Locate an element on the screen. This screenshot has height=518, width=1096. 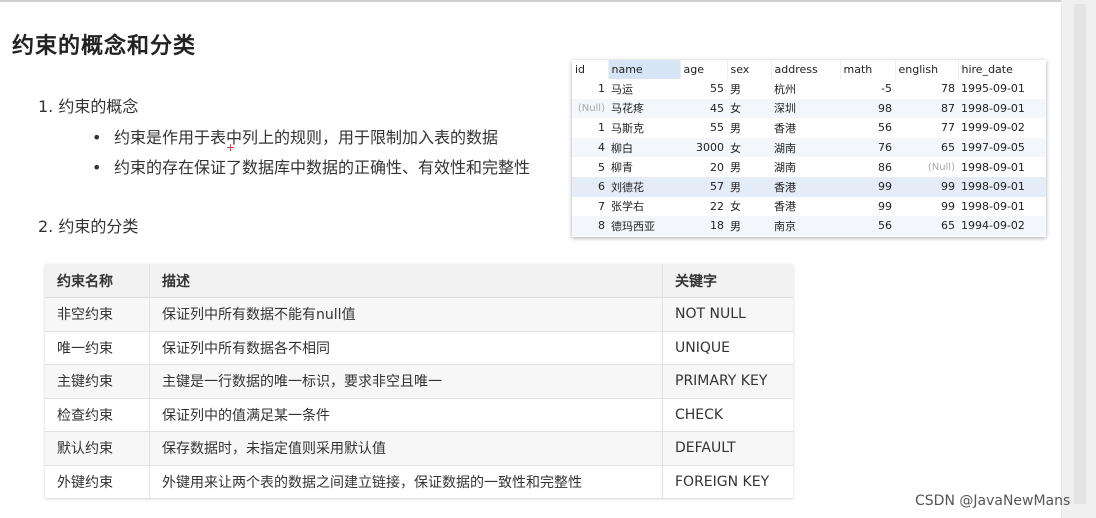
cell: 65 is located at coordinates (926, 147).